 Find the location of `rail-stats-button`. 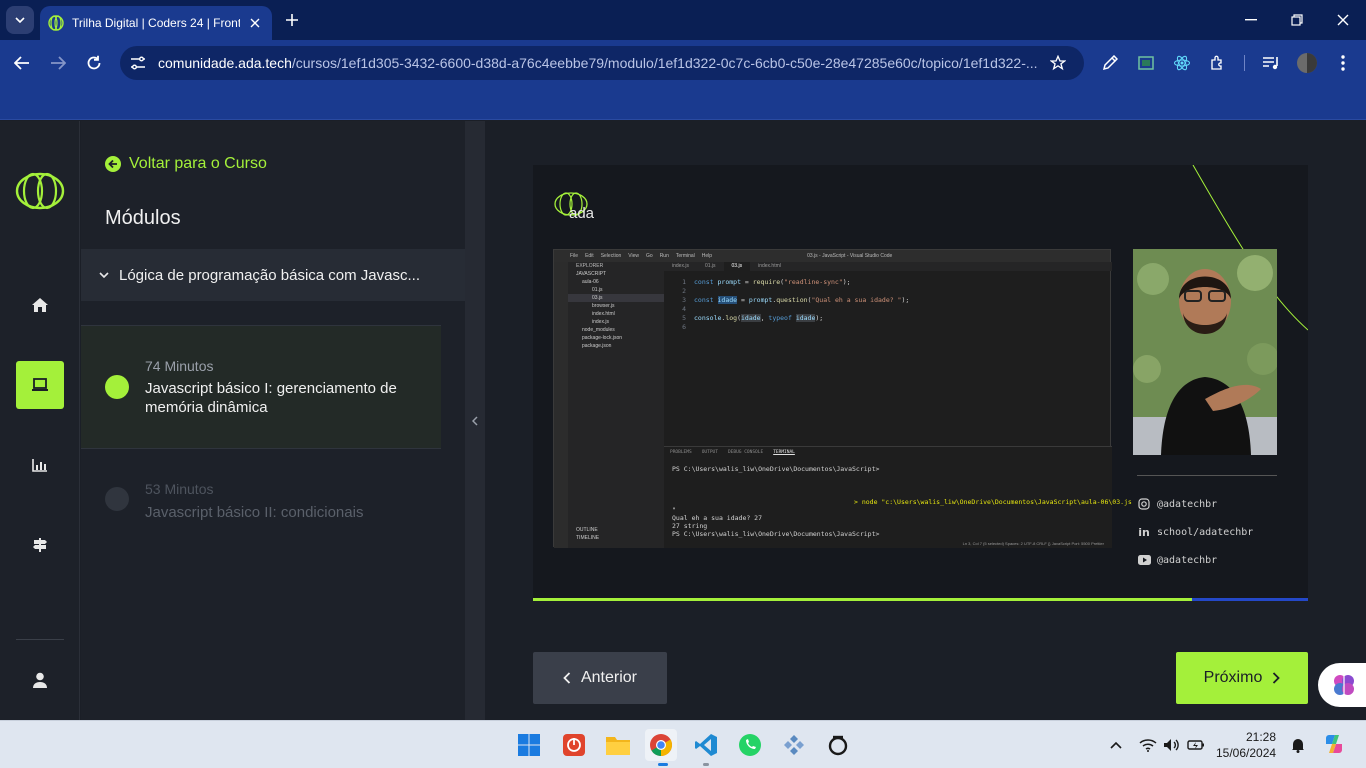

rail-stats-button is located at coordinates (40, 465).